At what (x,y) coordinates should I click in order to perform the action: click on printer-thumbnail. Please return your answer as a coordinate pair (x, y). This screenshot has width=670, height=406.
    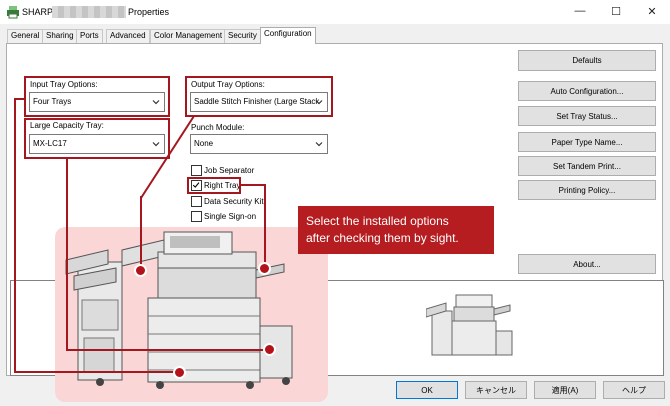
    Looking at the image, I should click on (469, 325).